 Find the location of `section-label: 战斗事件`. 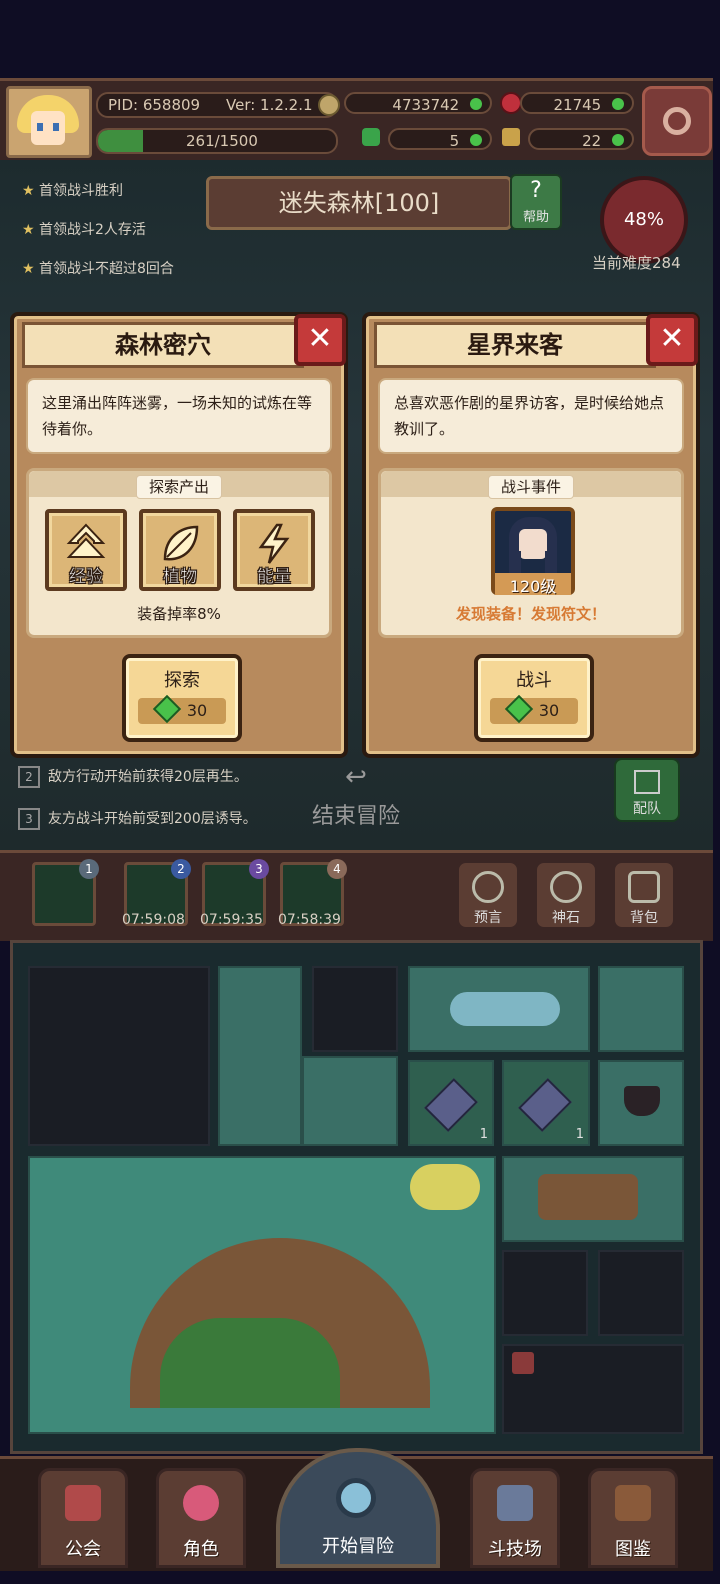

section-label: 战斗事件 is located at coordinates (531, 487).